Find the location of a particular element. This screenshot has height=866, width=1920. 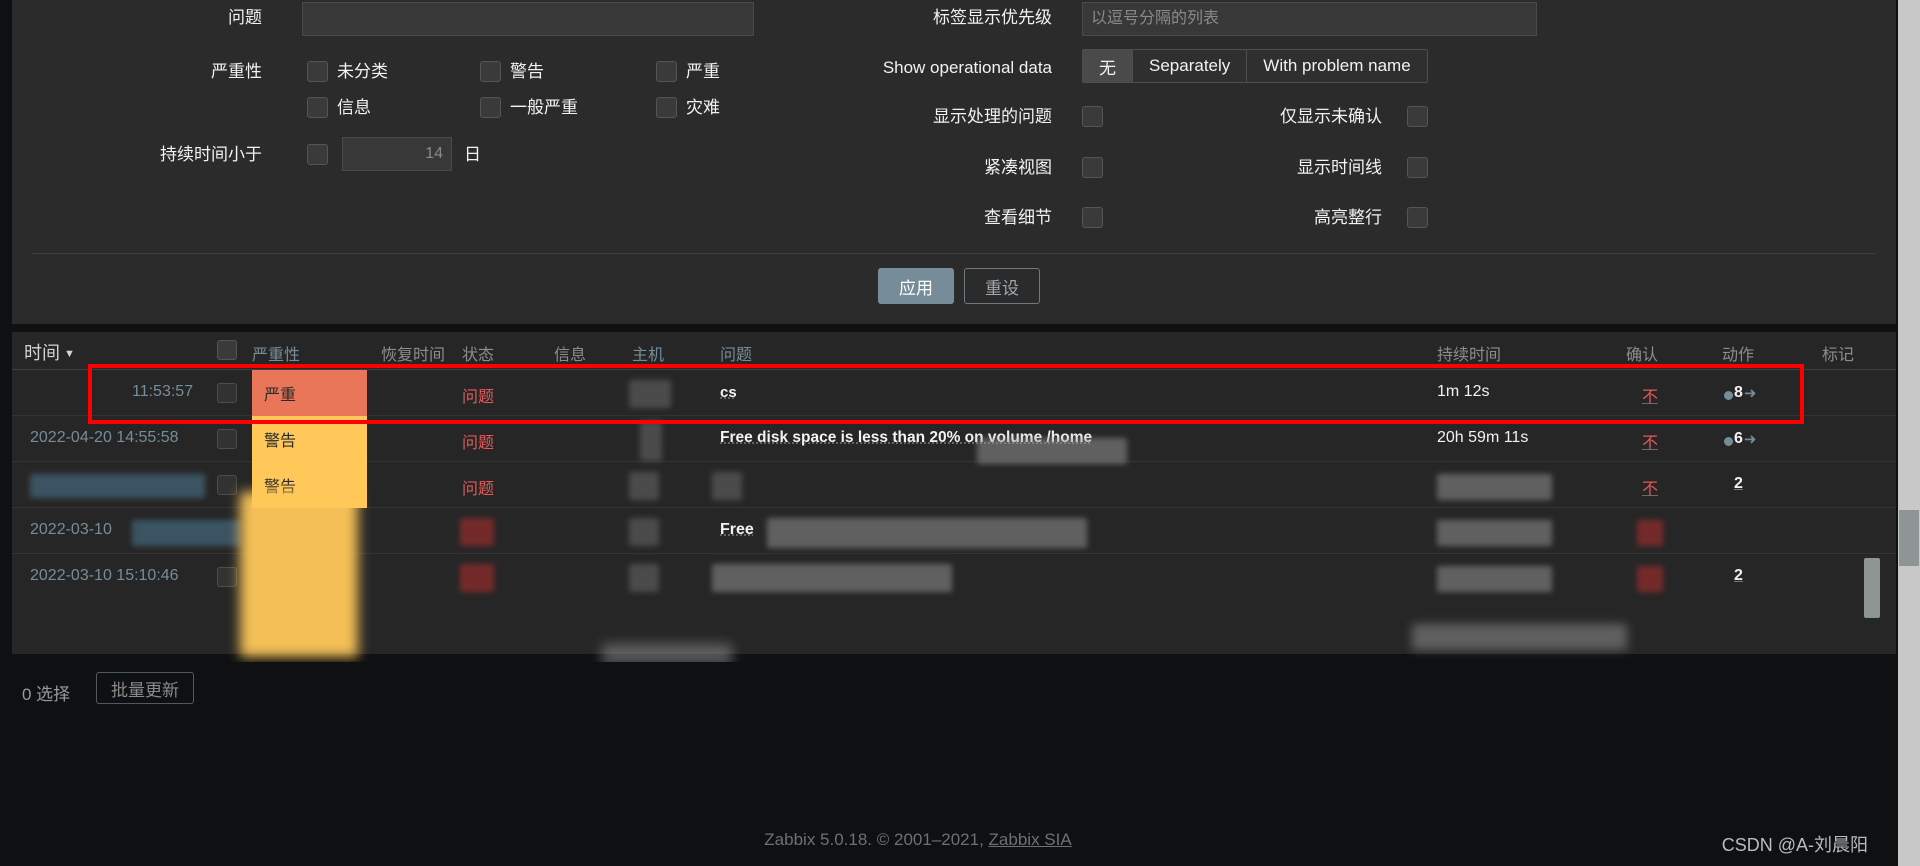

problem-filter-label: 问题 is located at coordinates (245, 17).